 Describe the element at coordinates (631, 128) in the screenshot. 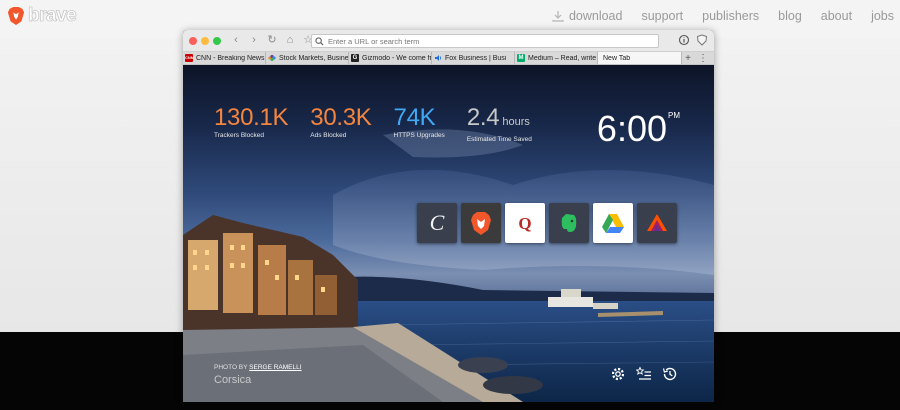

I see `clock-time: 6:00` at that location.